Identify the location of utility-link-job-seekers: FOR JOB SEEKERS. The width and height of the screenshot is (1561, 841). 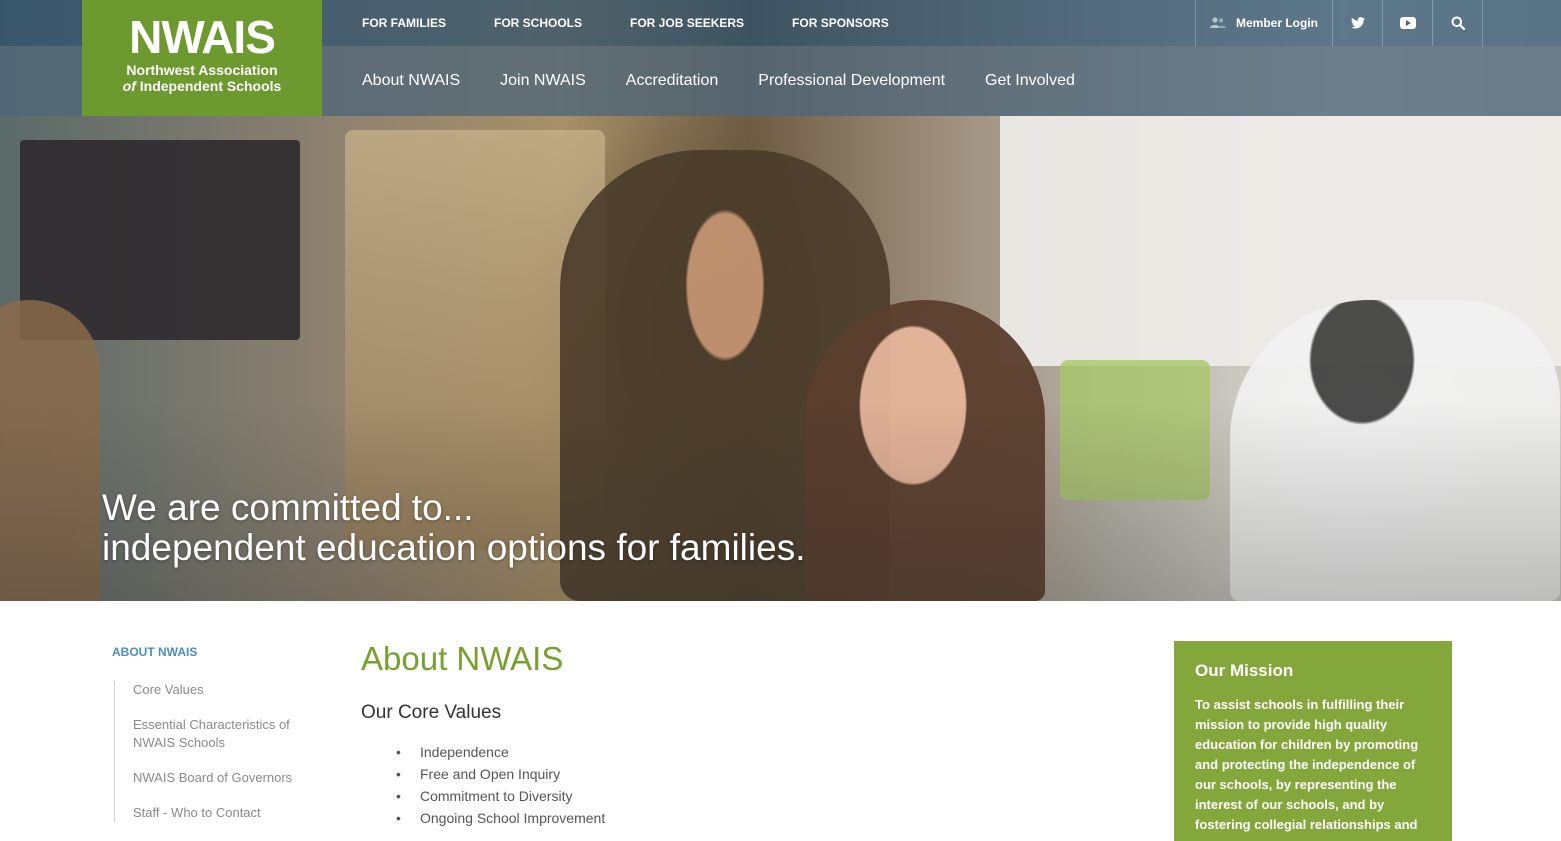
(687, 23).